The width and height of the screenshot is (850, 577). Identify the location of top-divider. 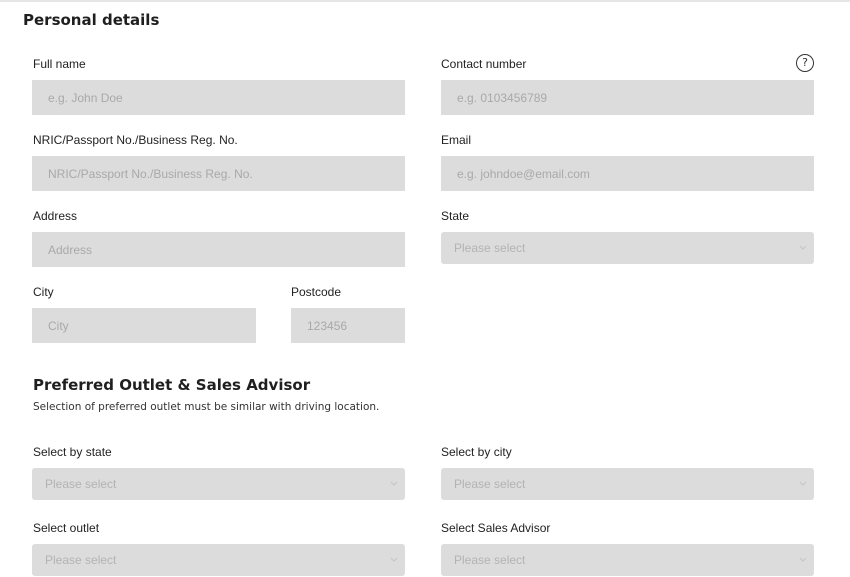
(425, 1).